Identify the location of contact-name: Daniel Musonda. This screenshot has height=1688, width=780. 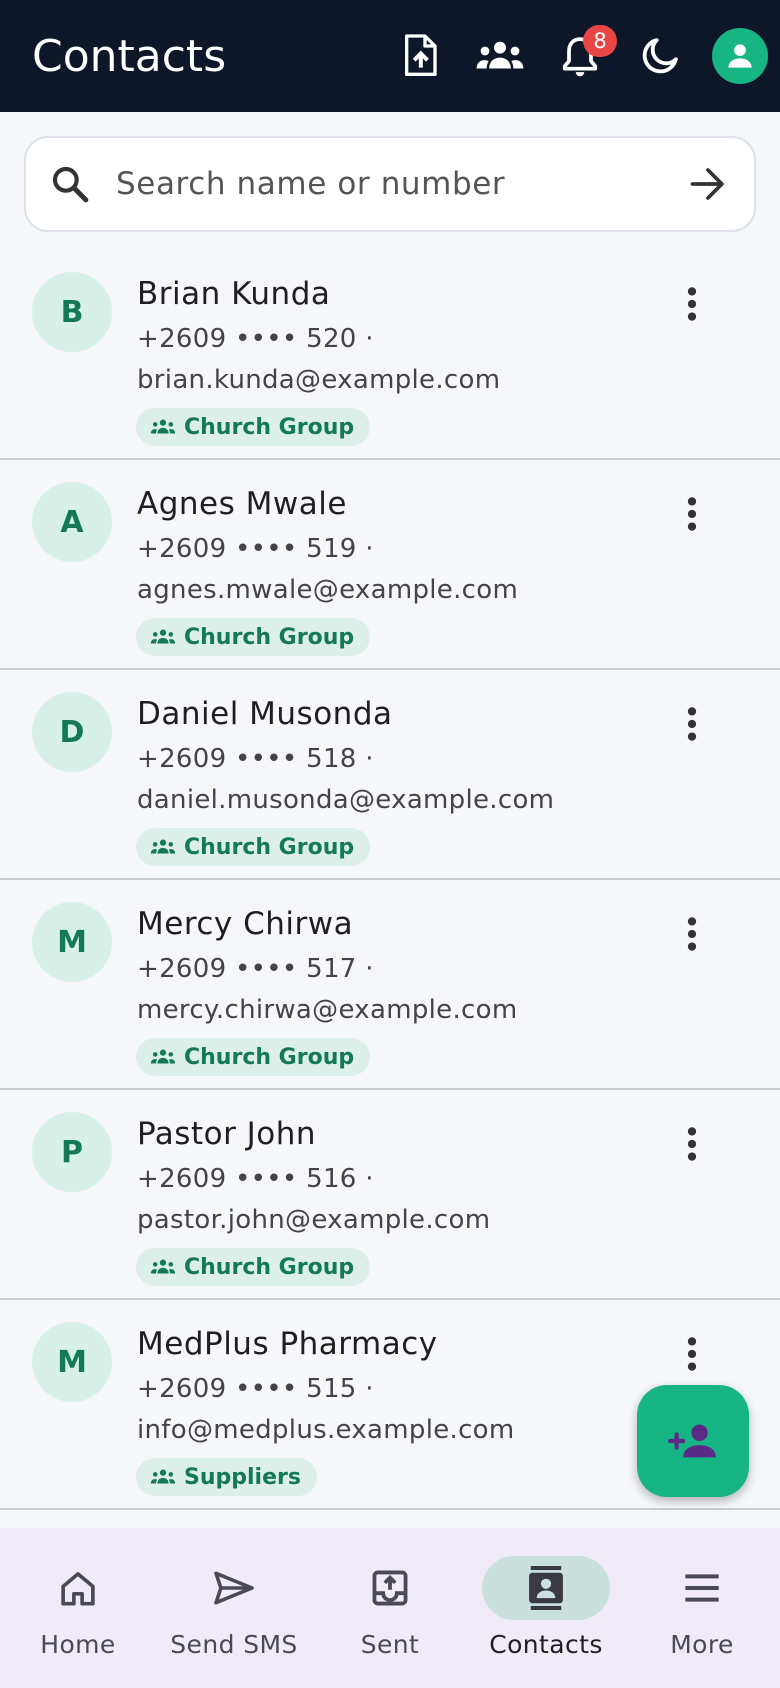
(265, 714).